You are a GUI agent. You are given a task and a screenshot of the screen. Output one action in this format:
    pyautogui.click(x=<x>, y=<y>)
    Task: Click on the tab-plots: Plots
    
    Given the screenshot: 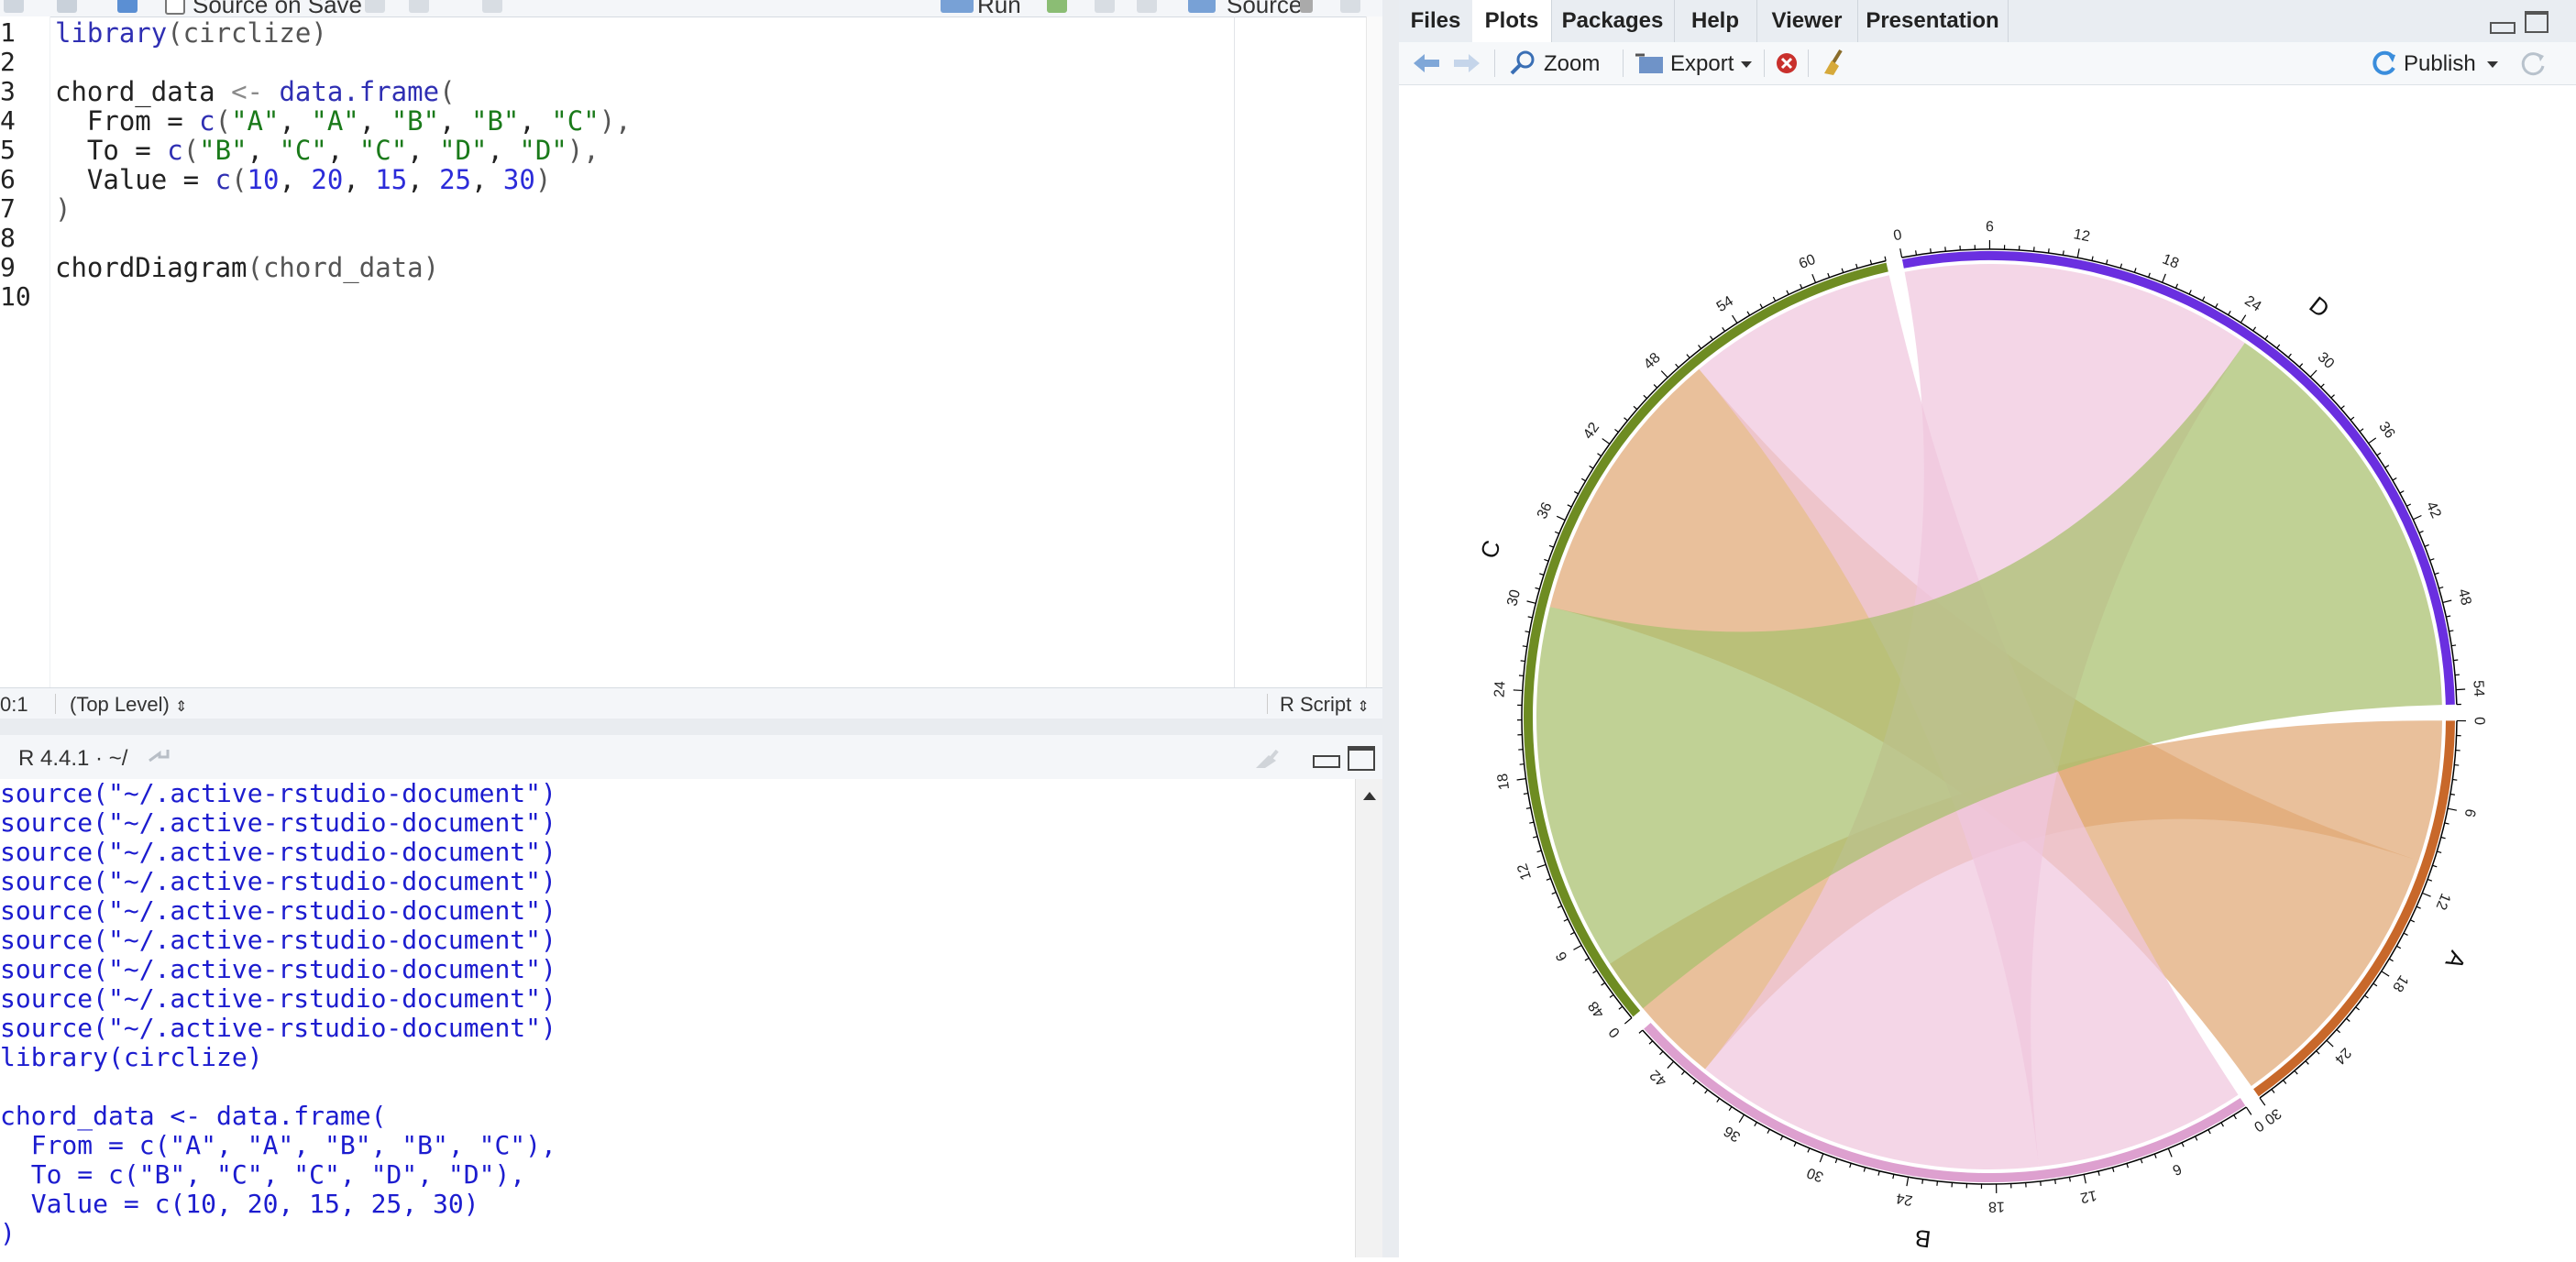 What is the action you would take?
    pyautogui.click(x=1512, y=21)
    